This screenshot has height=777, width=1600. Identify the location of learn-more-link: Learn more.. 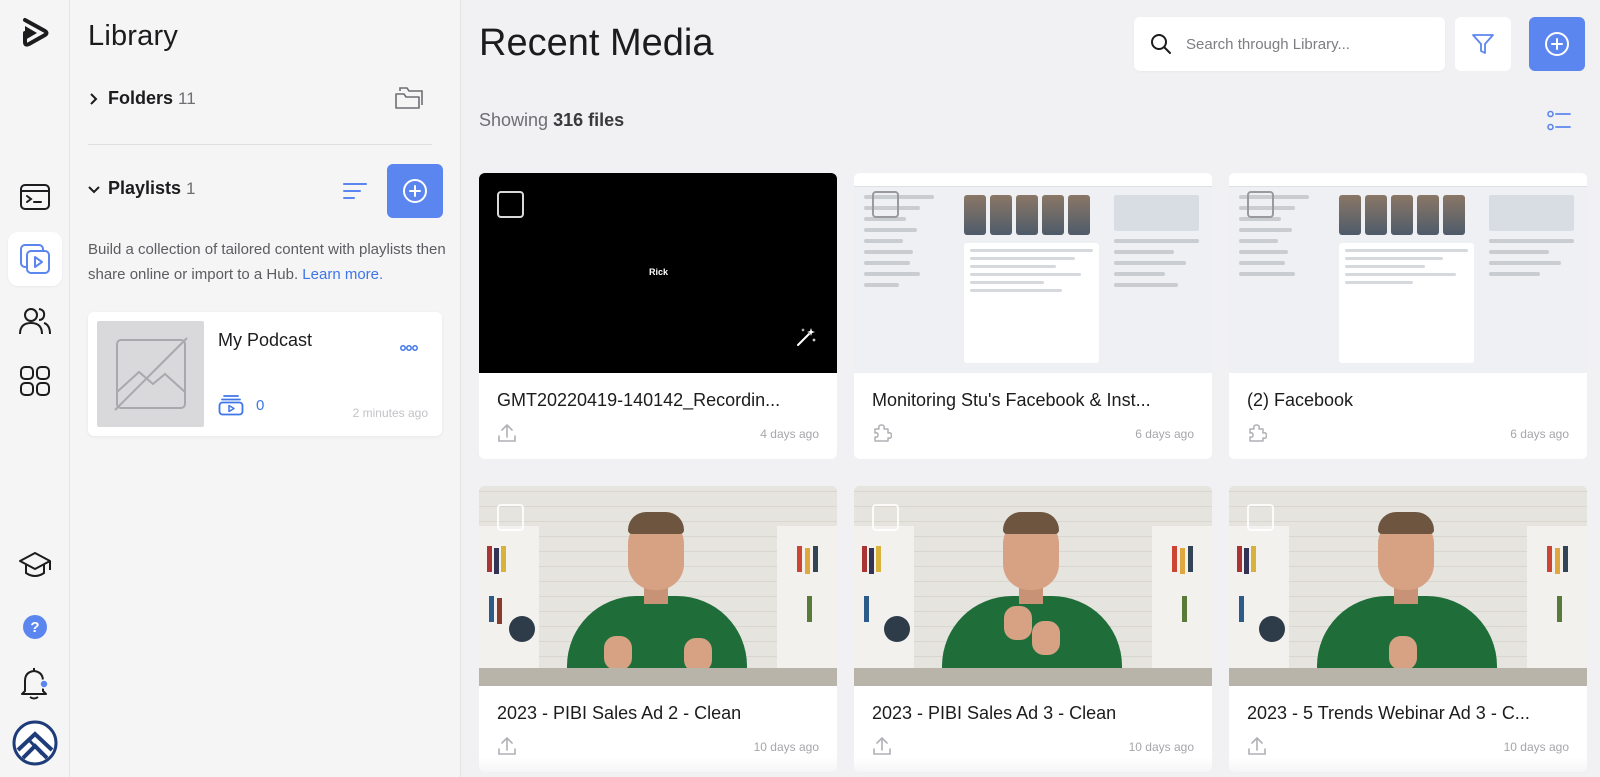
(342, 274).